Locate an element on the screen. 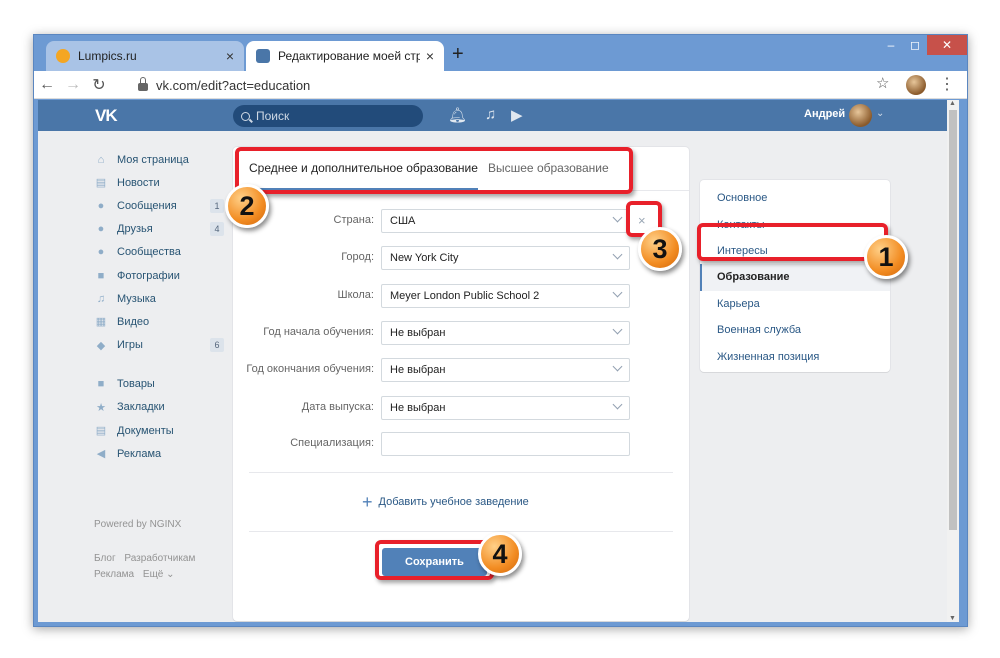 The image size is (1000, 658). nav-item-music: ♫ Музыка is located at coordinates (159, 298).